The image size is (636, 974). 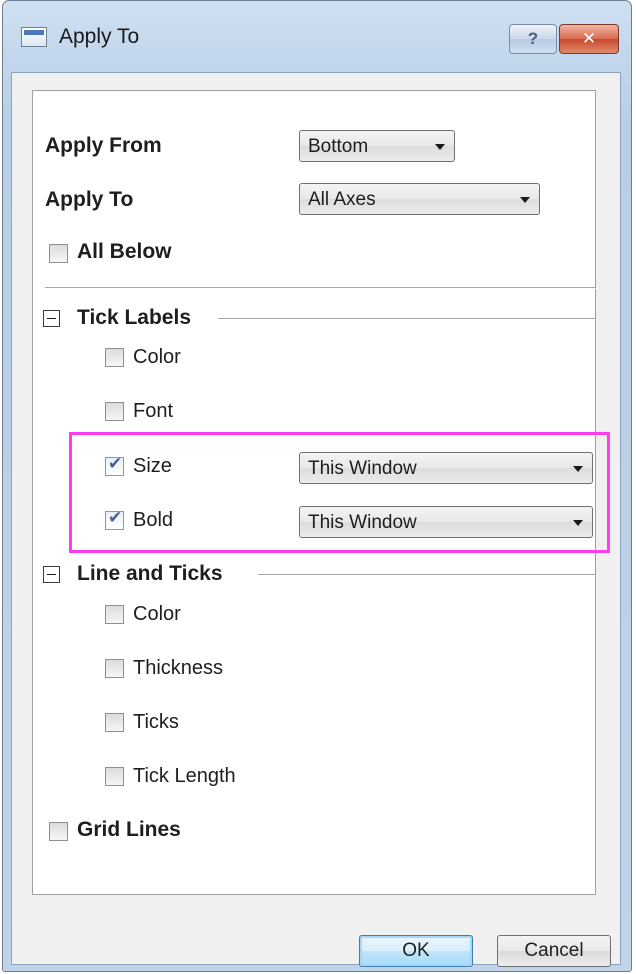 I want to click on apply-to-label: Apply To, so click(x=89, y=199).